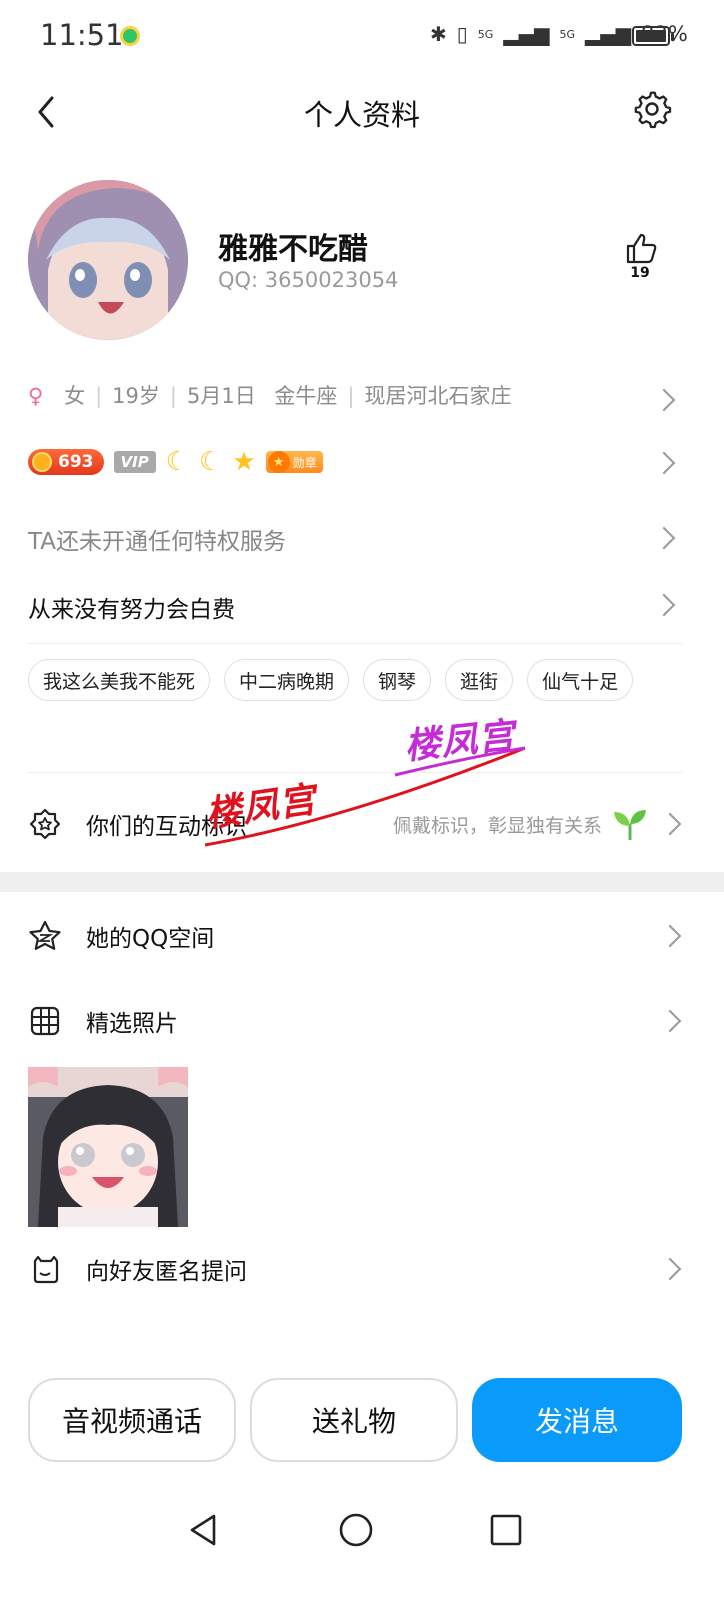 This screenshot has height=1600, width=724. What do you see at coordinates (670, 824) in the screenshot?
I see `interaction-chevron-icon` at bounding box center [670, 824].